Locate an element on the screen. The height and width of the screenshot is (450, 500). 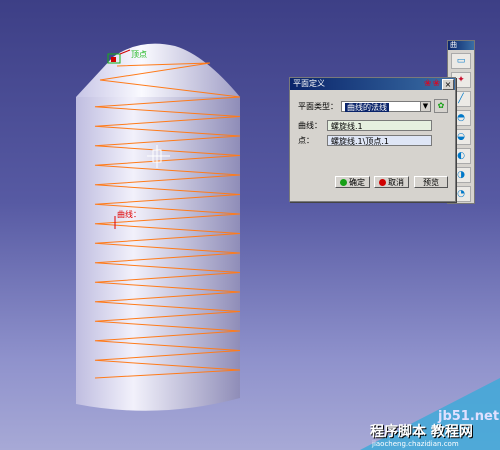
watermark-caption: 程序脚本 教程网 is located at coordinates (421, 432).